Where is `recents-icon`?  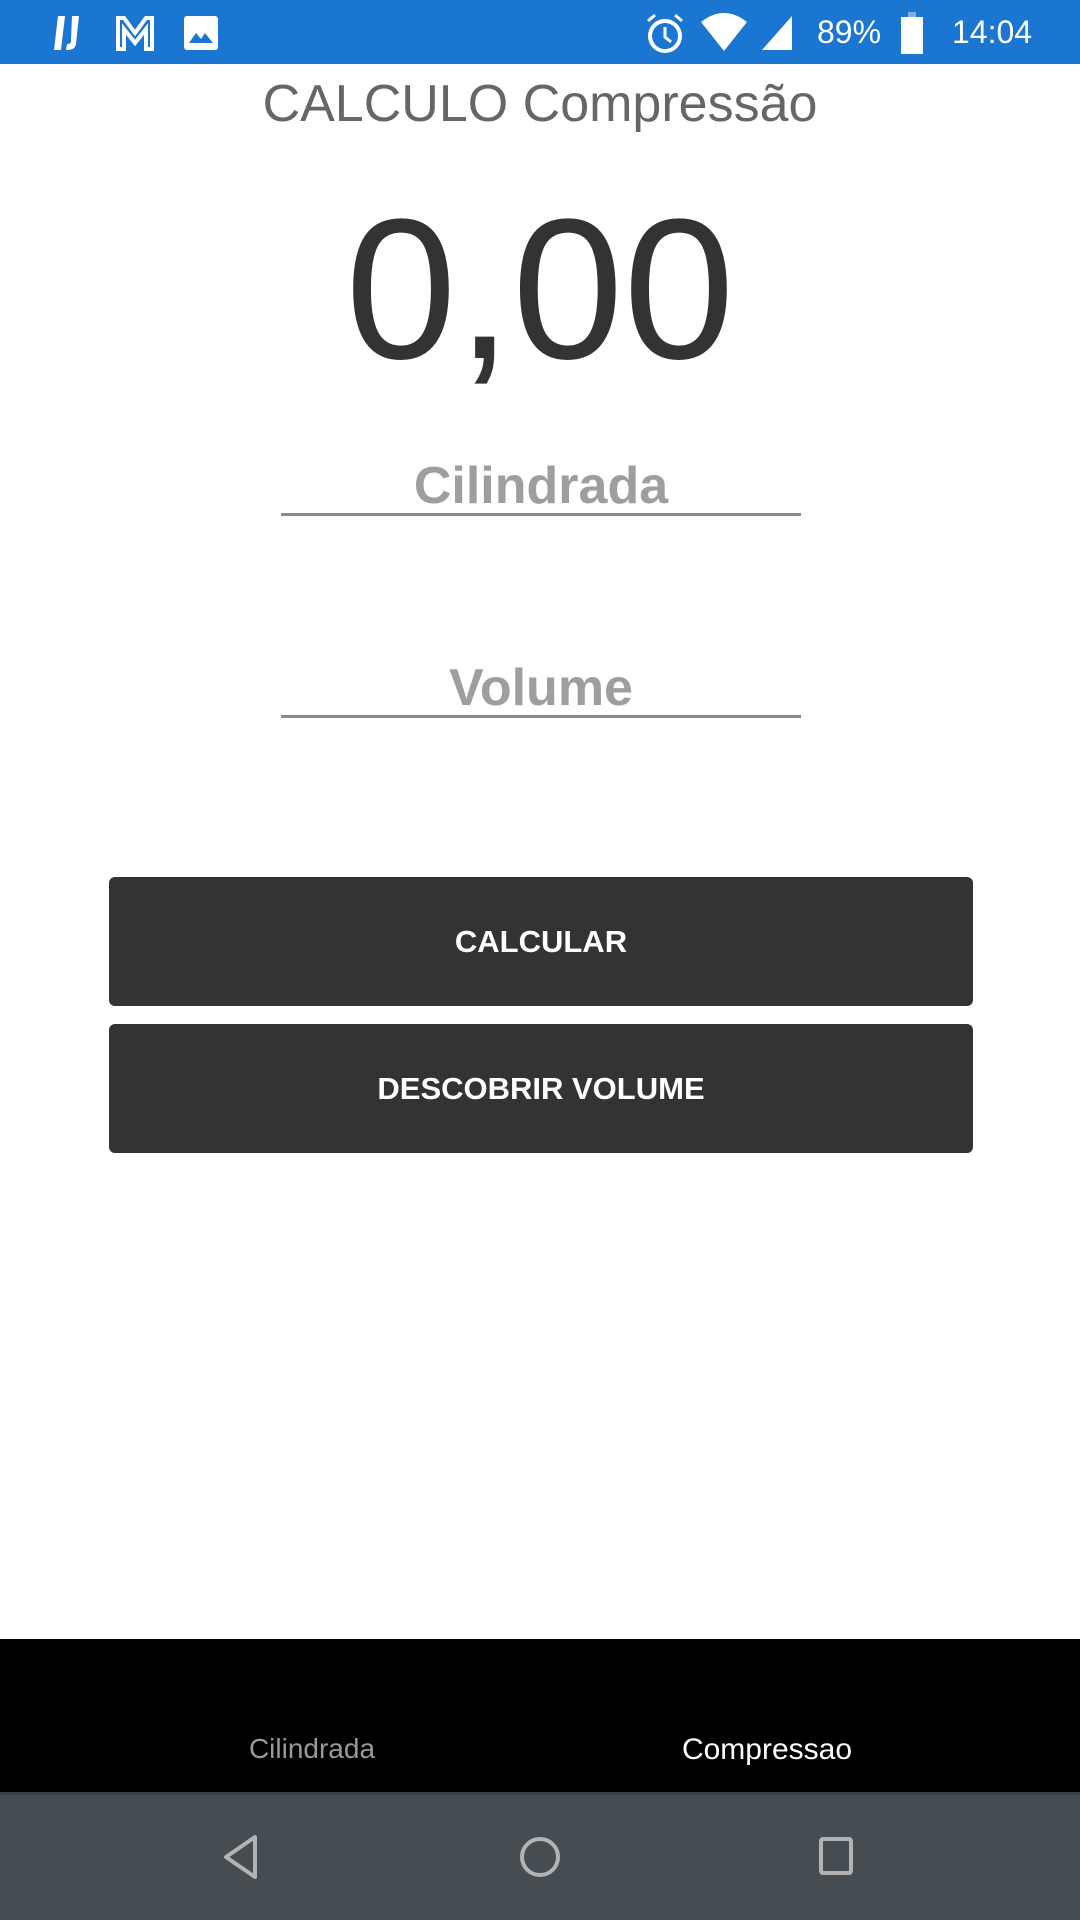
recents-icon is located at coordinates (836, 1857).